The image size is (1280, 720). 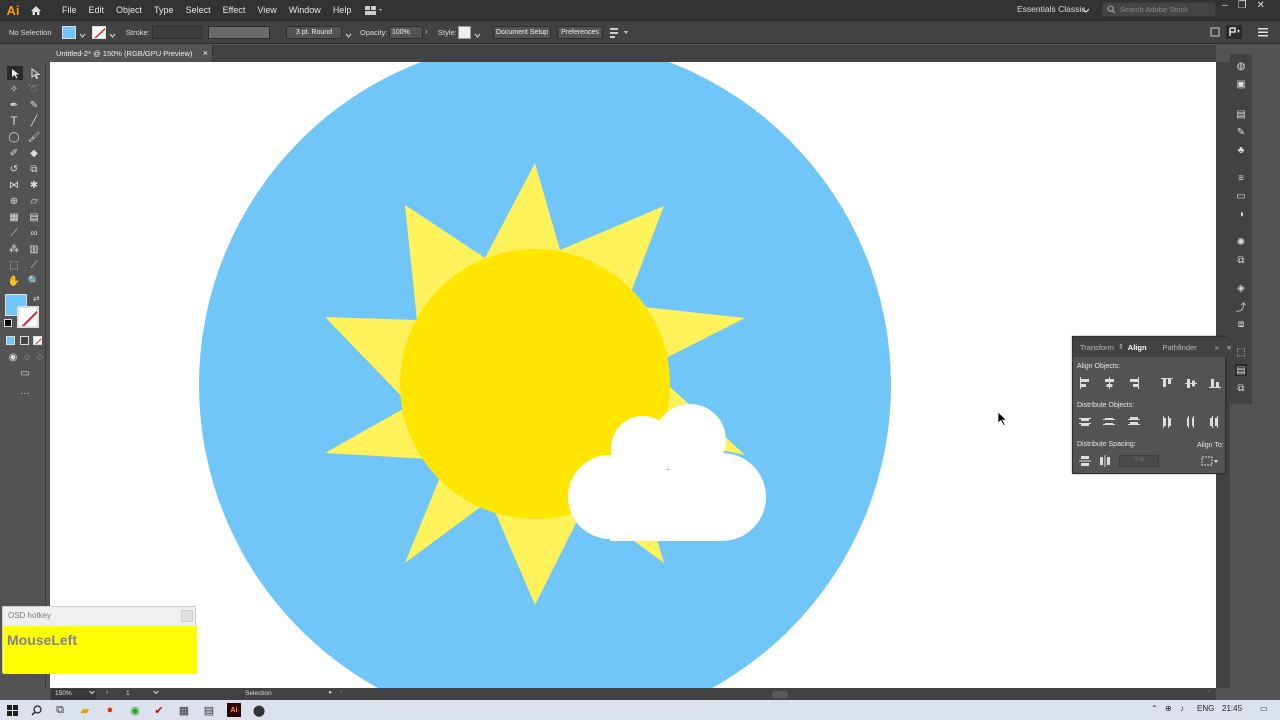 I want to click on stroke-panel-icon: ≡, so click(x=1241, y=178).